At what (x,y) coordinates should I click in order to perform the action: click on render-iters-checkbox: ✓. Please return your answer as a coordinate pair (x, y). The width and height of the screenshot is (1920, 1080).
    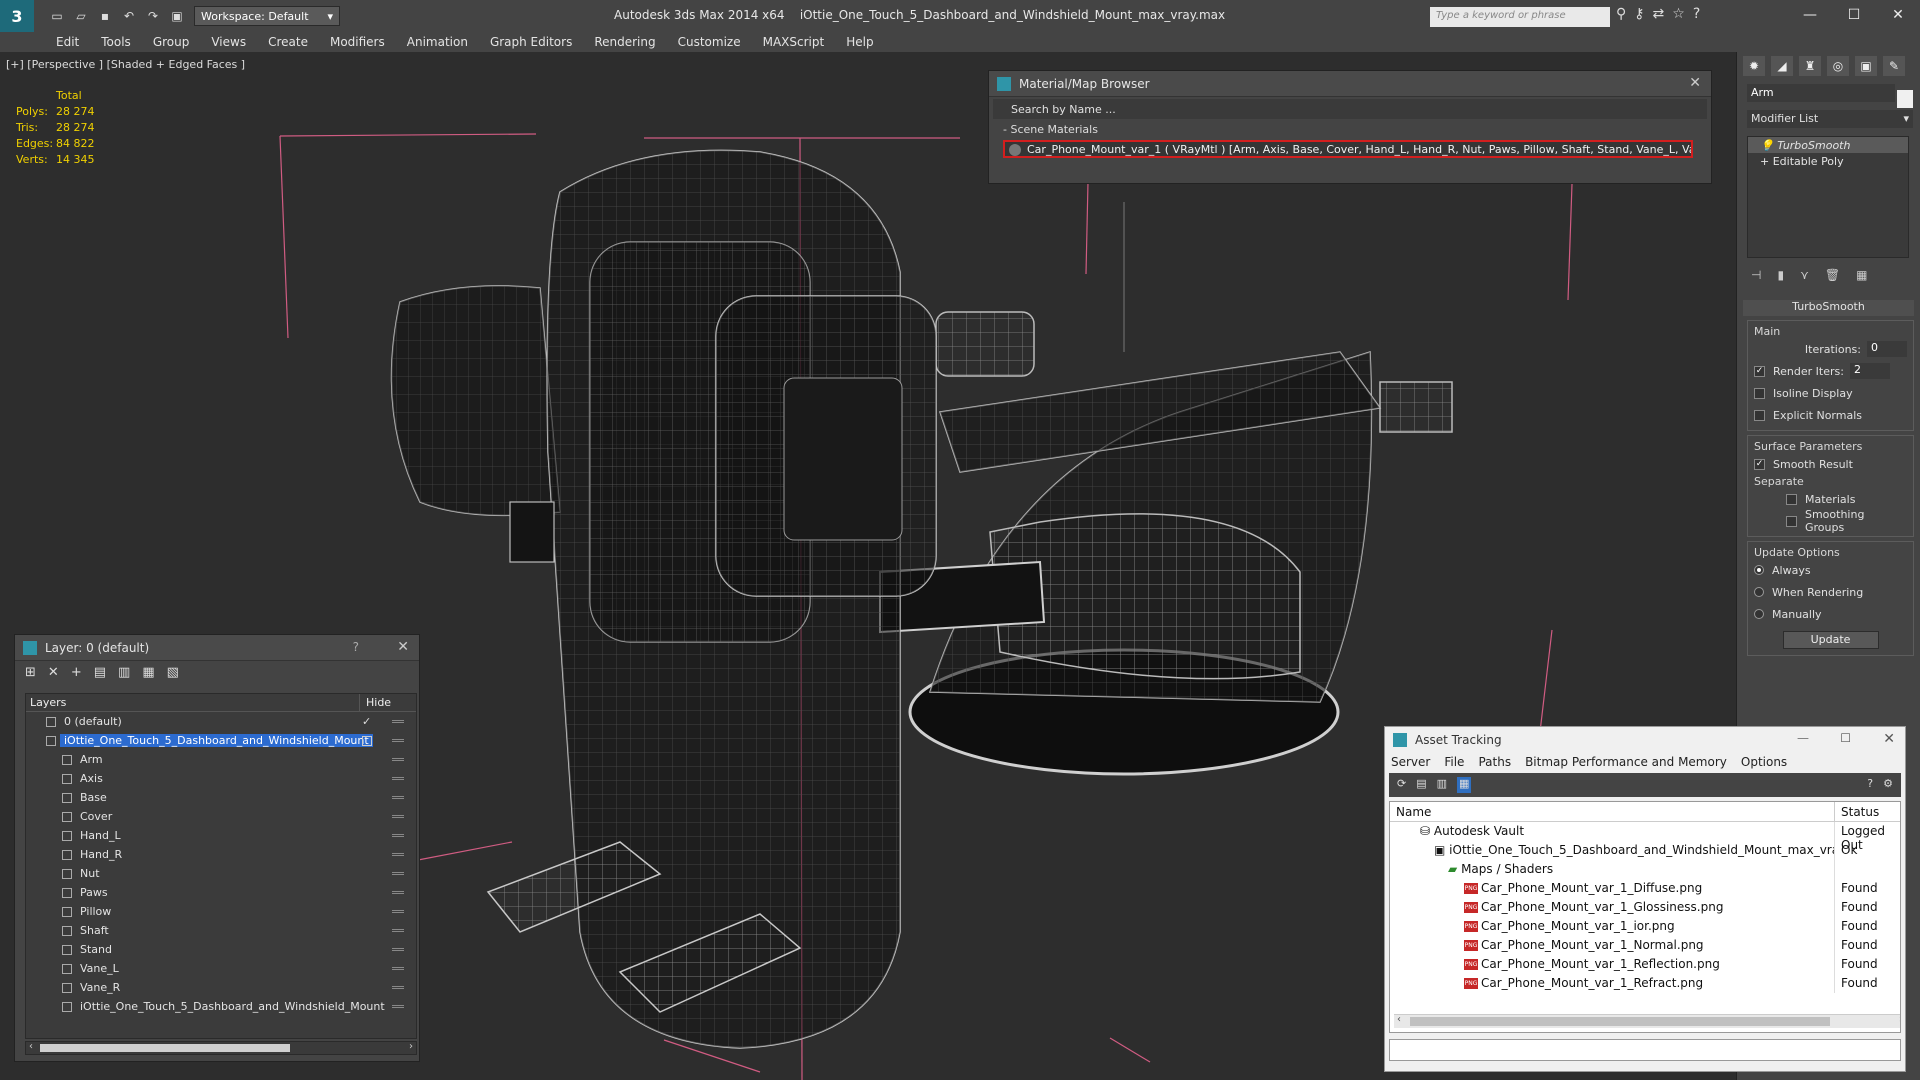
    Looking at the image, I should click on (1759, 371).